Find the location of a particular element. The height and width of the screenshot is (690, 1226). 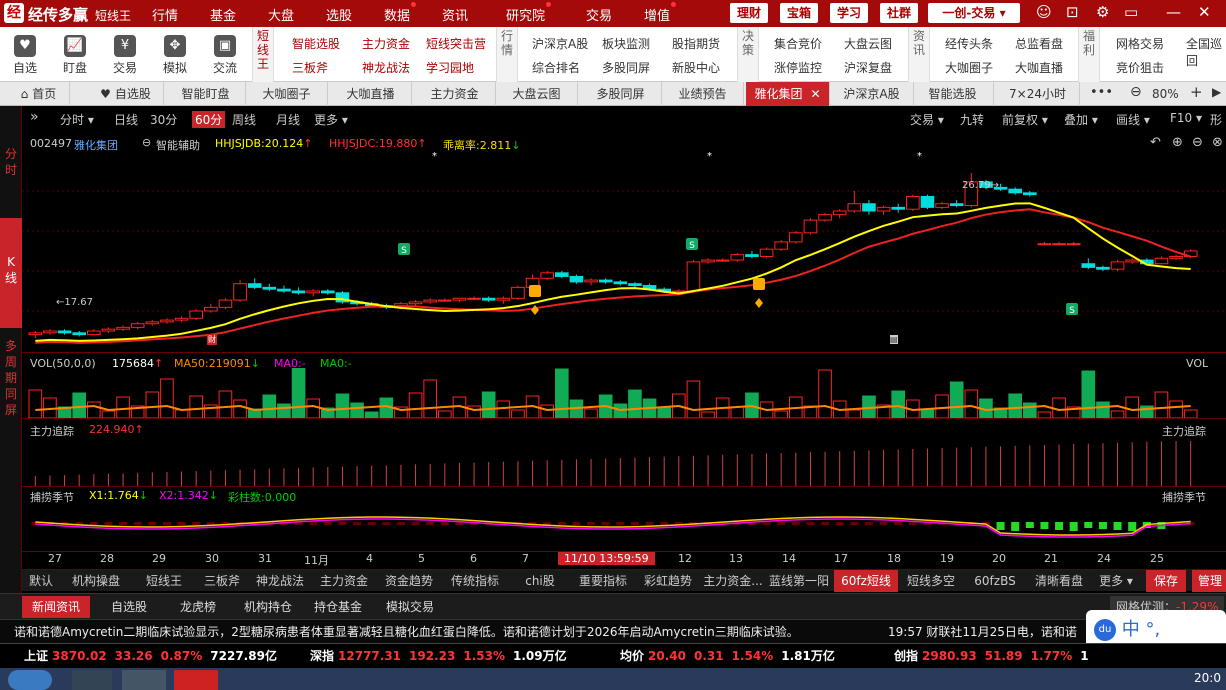

chart-button-形: 形 is located at coordinates (1216, 119).